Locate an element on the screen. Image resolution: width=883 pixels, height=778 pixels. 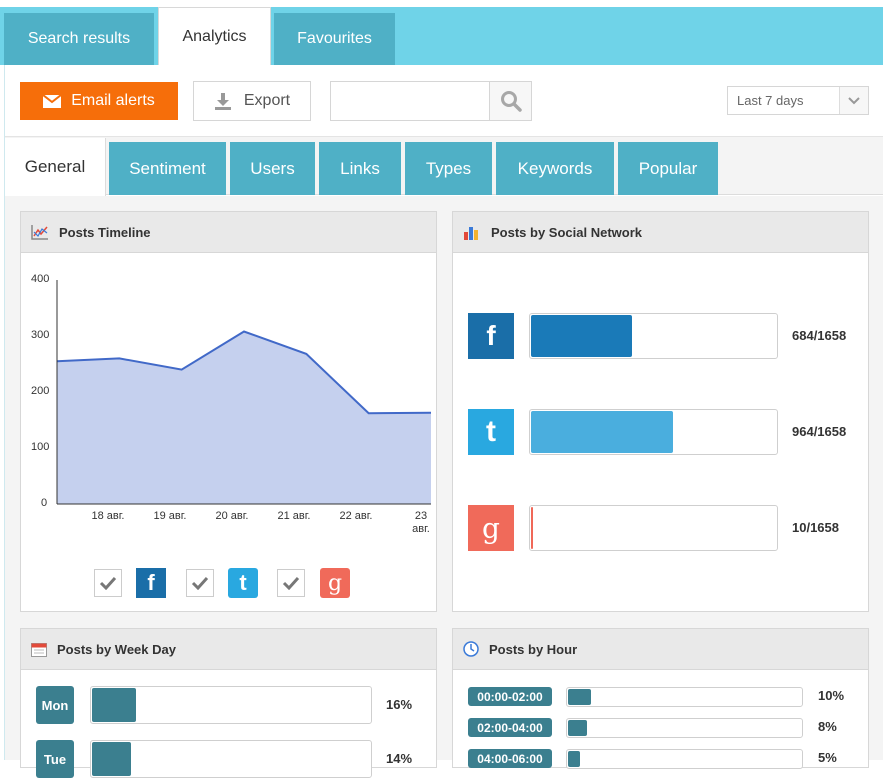
search-icon is located at coordinates (511, 101).